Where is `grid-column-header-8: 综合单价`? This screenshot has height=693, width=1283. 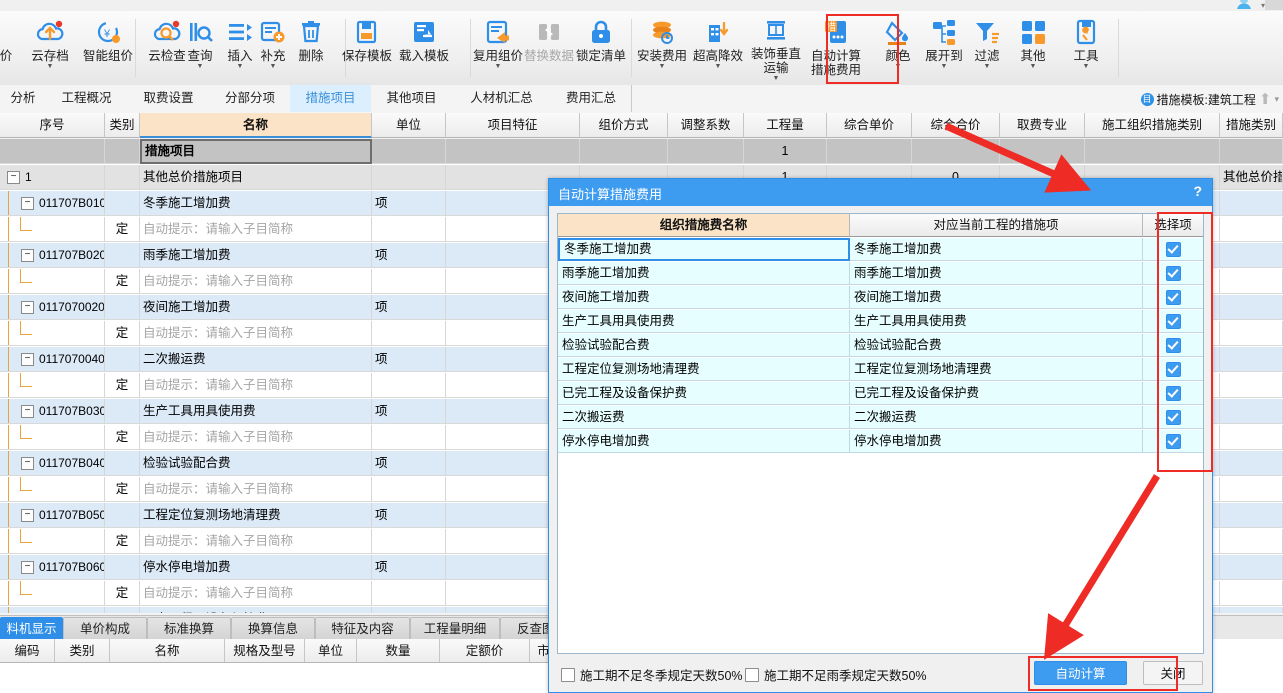 grid-column-header-8: 综合单价 is located at coordinates (869, 125).